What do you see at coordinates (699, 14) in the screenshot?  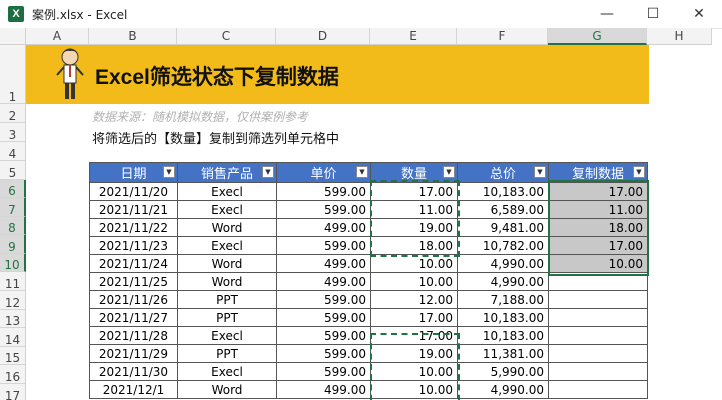 I see `close-button: ✕` at bounding box center [699, 14].